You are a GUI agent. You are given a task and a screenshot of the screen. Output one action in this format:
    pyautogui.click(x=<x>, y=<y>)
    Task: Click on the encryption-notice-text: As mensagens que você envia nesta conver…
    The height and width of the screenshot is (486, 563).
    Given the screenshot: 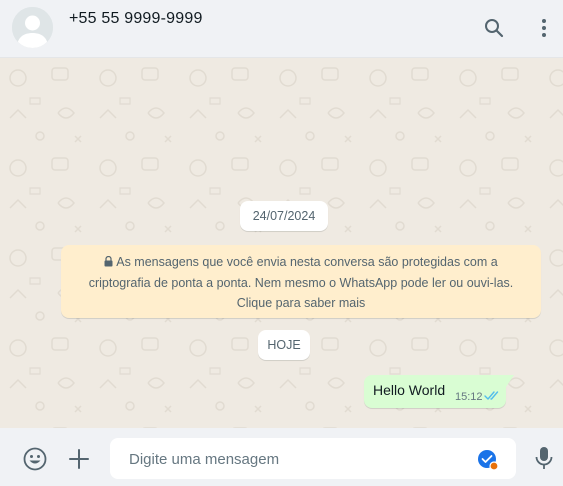 What is the action you would take?
    pyautogui.click(x=301, y=282)
    